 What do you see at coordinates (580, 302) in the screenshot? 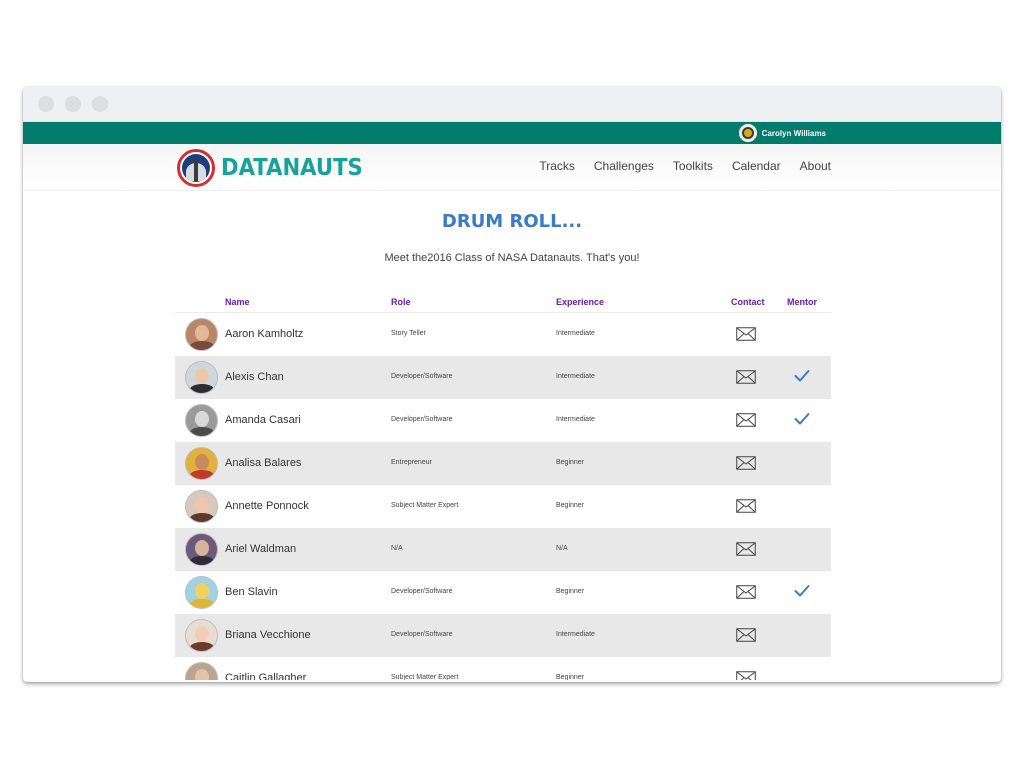
I see `column-header-experience: Experience` at bounding box center [580, 302].